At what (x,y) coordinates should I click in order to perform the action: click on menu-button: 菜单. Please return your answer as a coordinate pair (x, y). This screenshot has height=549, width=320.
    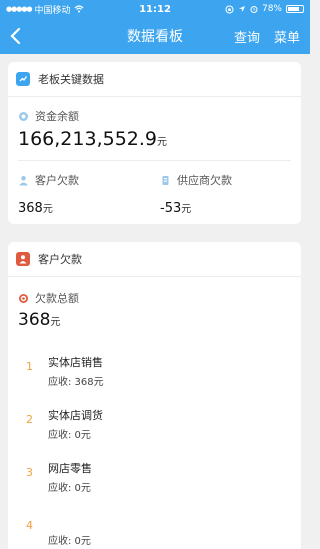
    Looking at the image, I should click on (287, 36).